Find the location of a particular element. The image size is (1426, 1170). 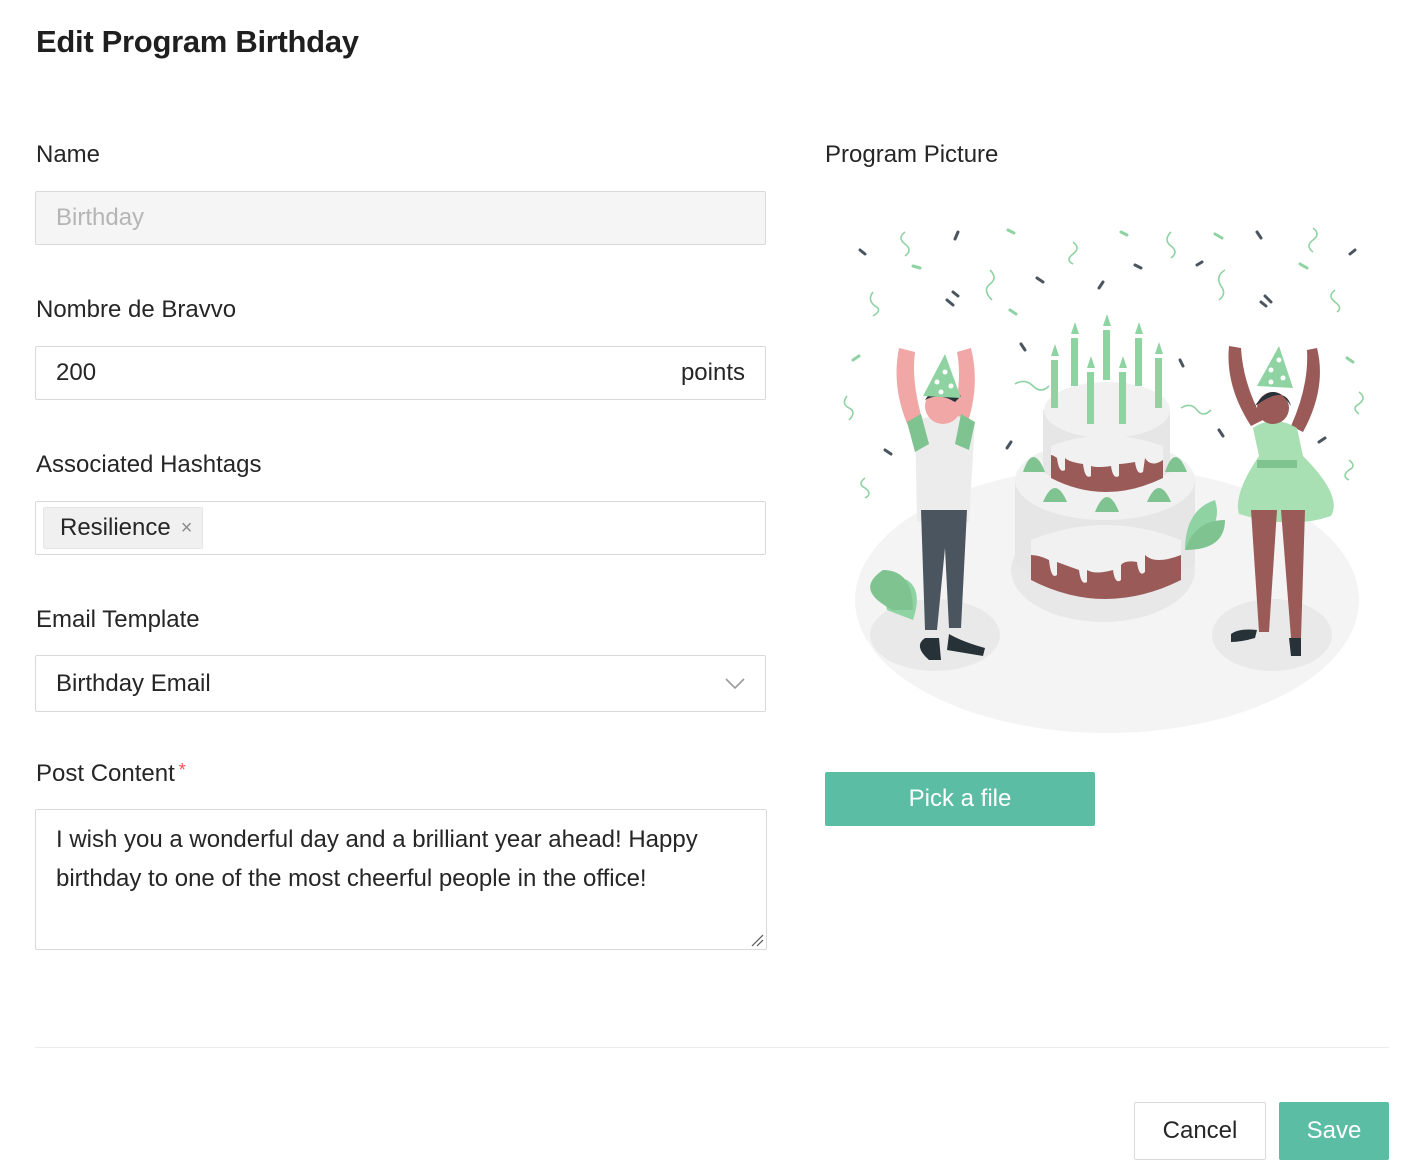

resize-handle-icon is located at coordinates (757, 940).